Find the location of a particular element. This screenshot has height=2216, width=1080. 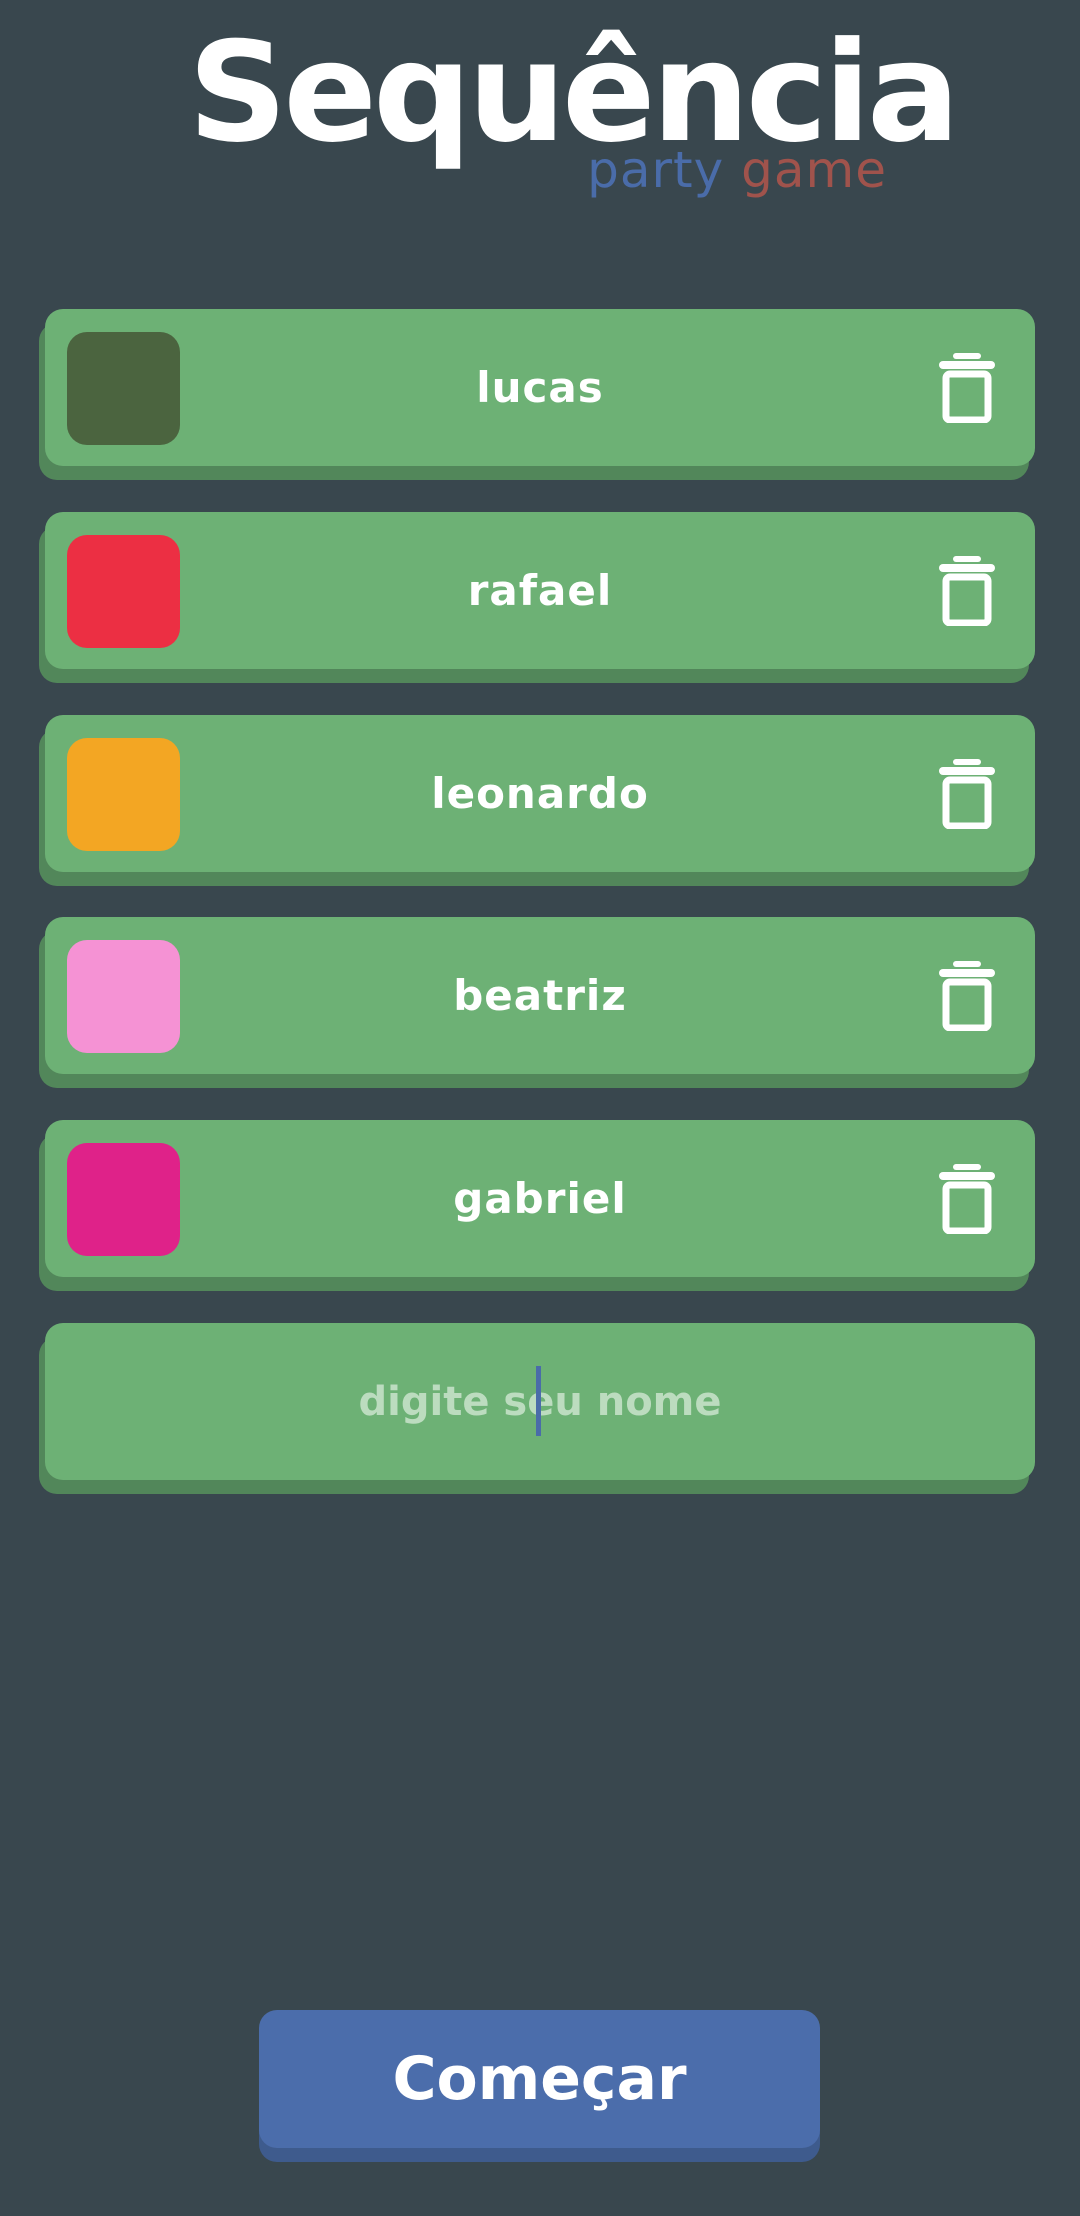

player-name: gabriel is located at coordinates (540, 1198).